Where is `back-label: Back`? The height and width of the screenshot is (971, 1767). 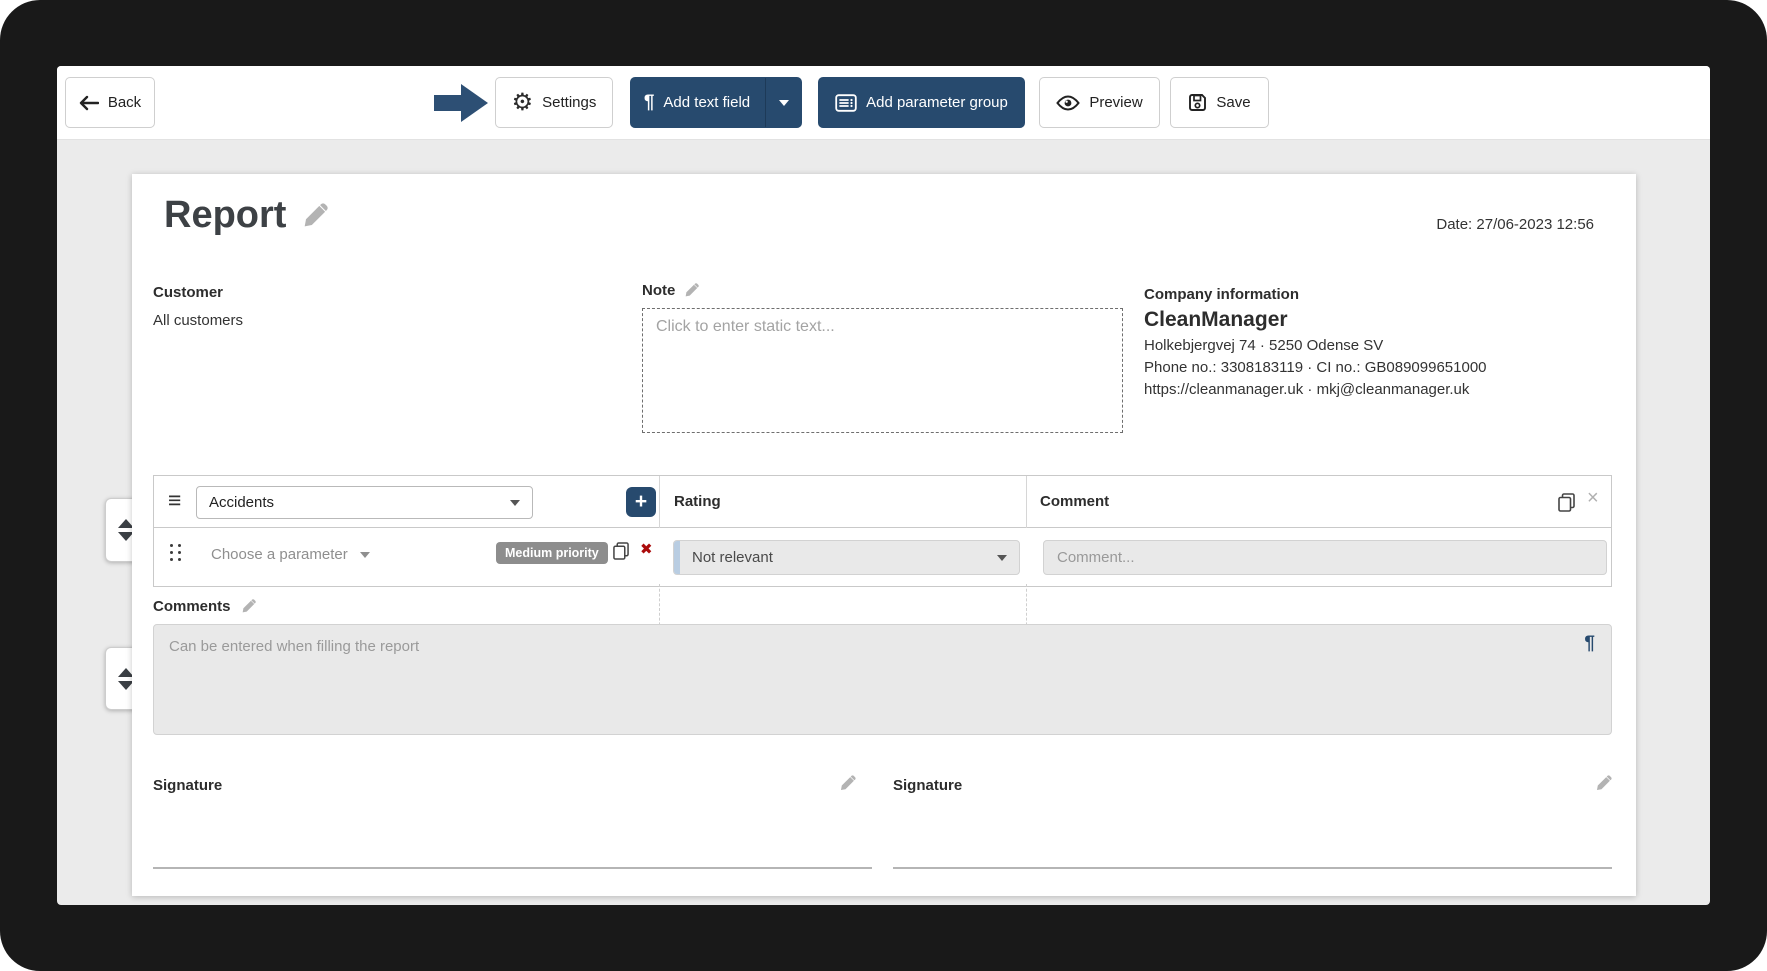
back-label: Back is located at coordinates (124, 102).